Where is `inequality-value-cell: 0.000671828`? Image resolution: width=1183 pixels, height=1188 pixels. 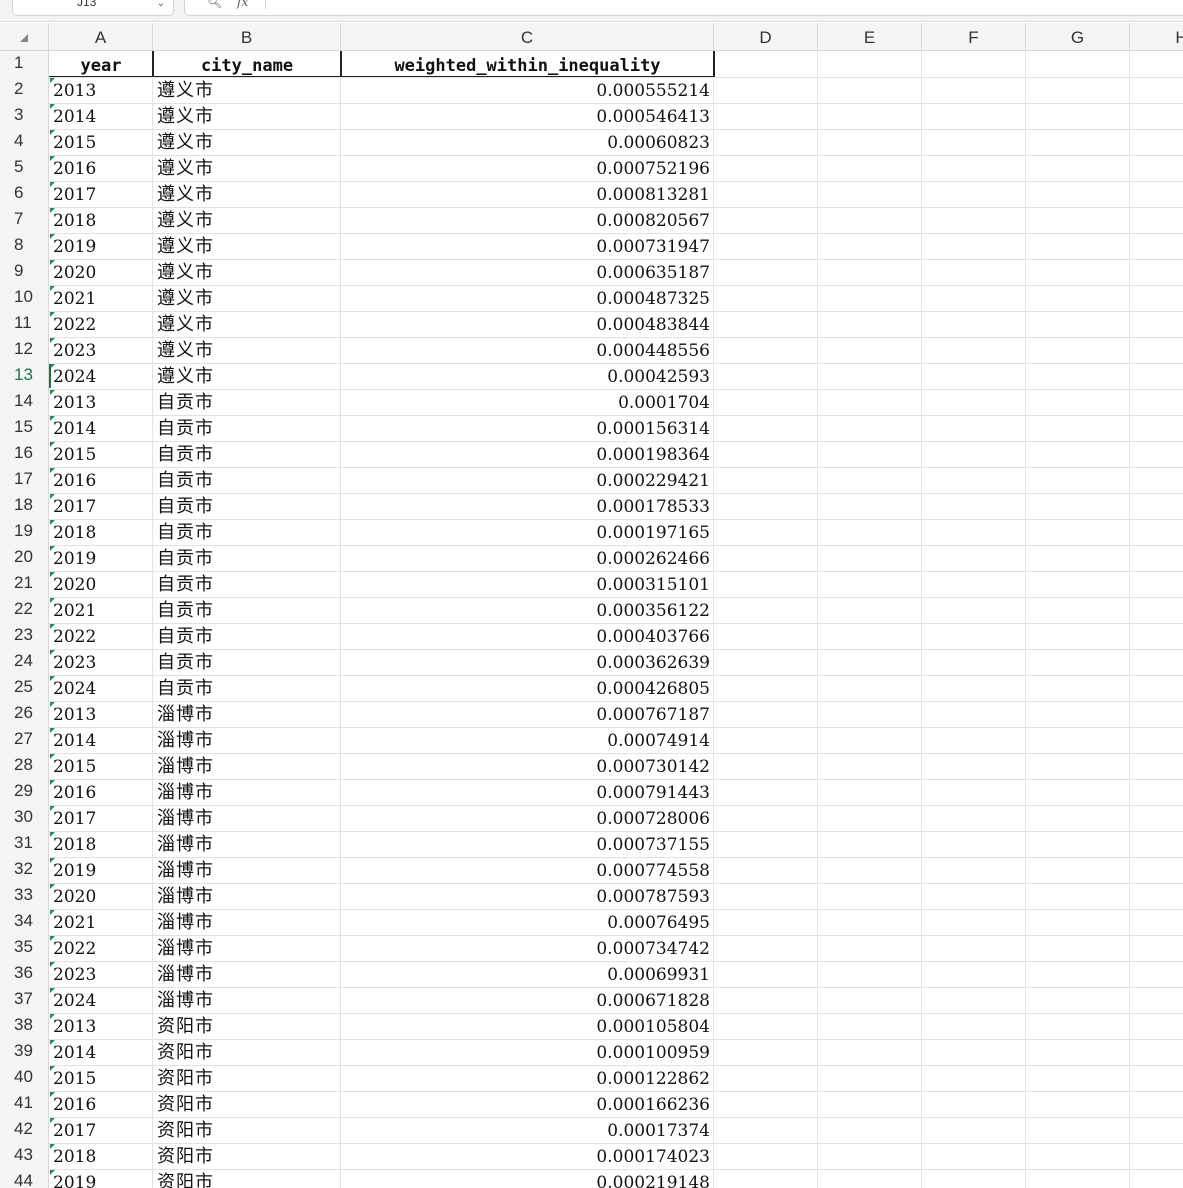 inequality-value-cell: 0.000671828 is located at coordinates (527, 1000).